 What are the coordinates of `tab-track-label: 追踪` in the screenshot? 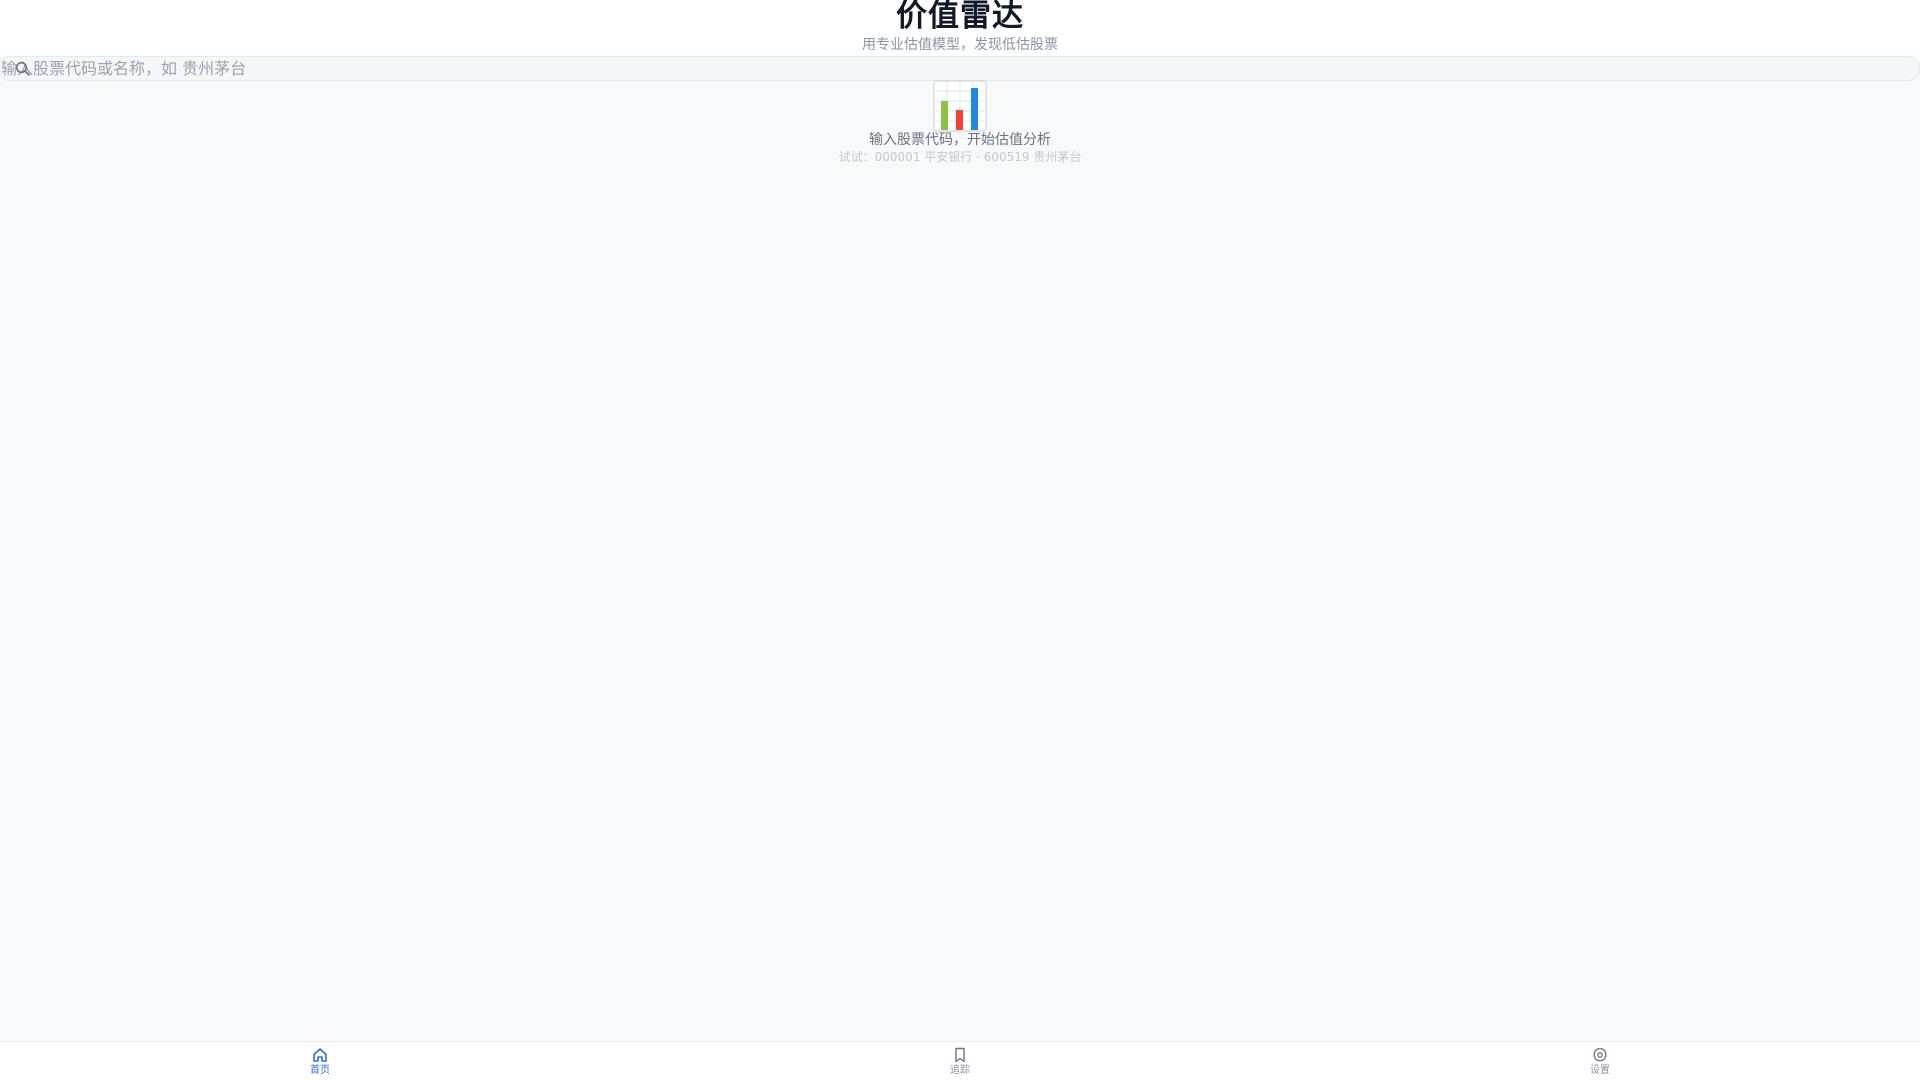 It's located at (960, 1070).